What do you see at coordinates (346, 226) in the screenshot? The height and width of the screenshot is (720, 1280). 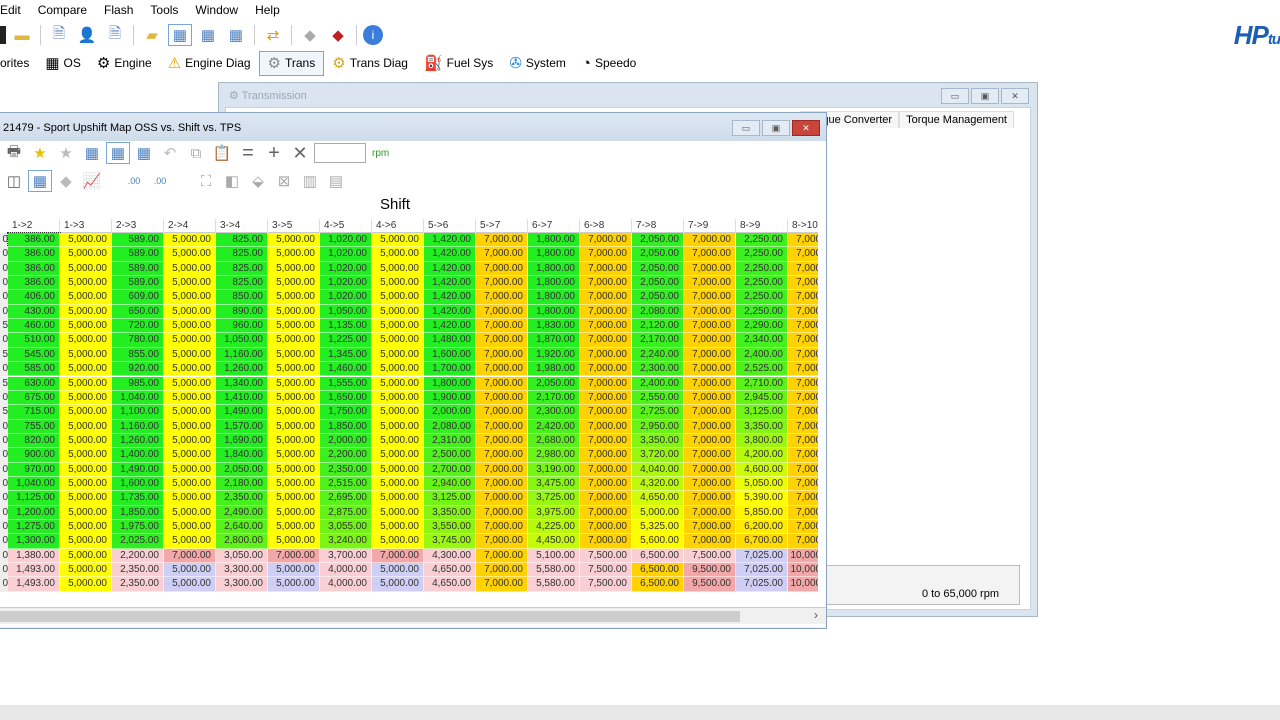 I see `column-header: 4->5` at bounding box center [346, 226].